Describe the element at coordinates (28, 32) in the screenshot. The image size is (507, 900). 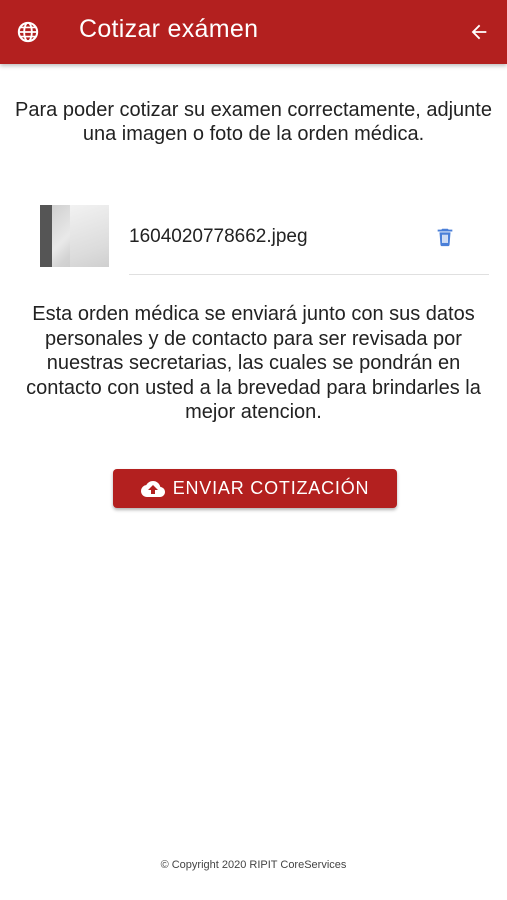
I see `globe-icon` at that location.